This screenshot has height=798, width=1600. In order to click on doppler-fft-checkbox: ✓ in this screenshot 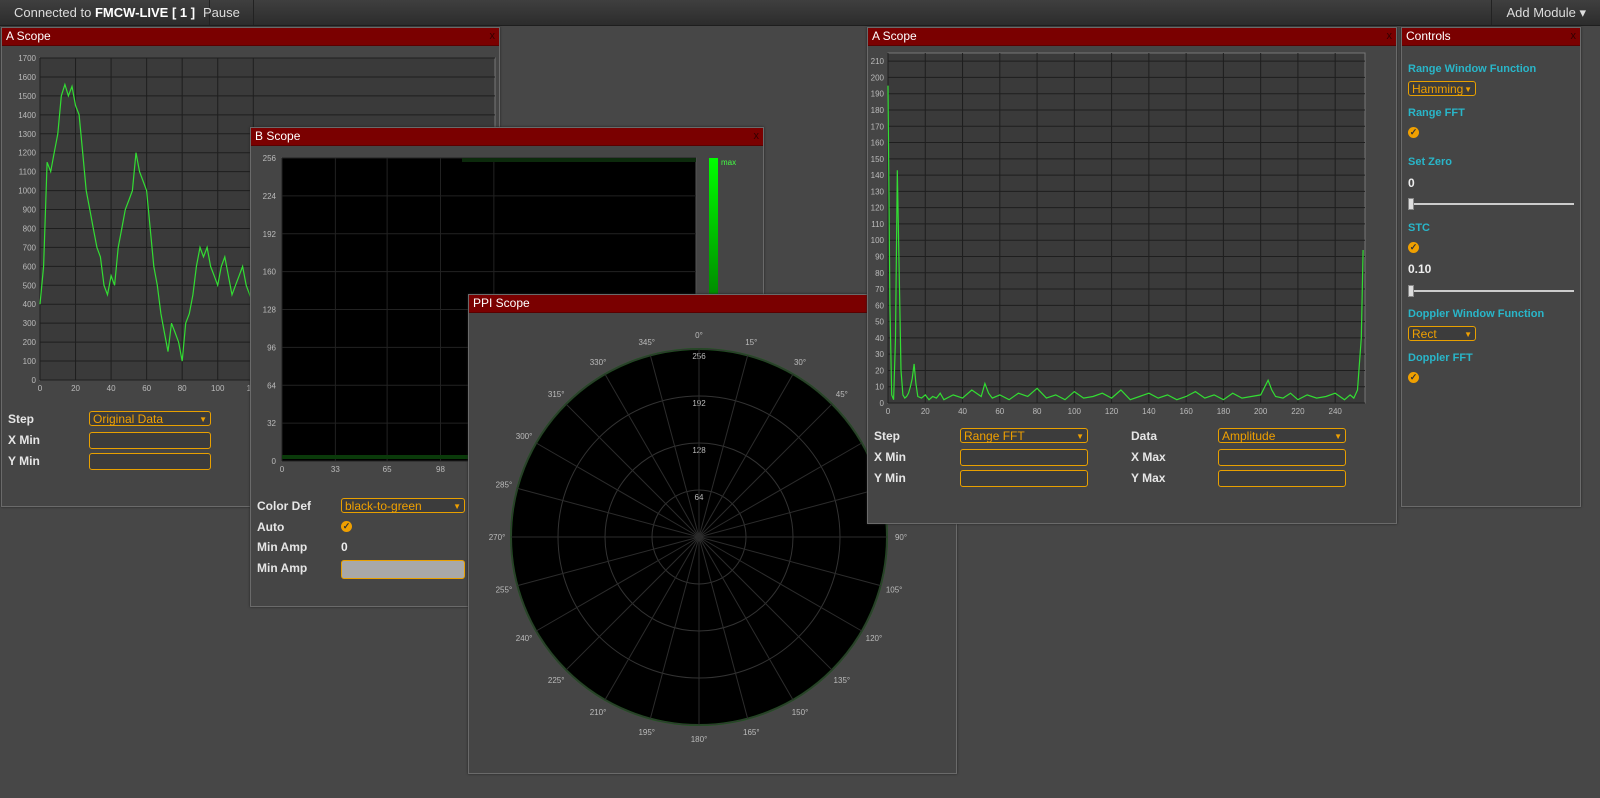, I will do `click(1413, 377)`.